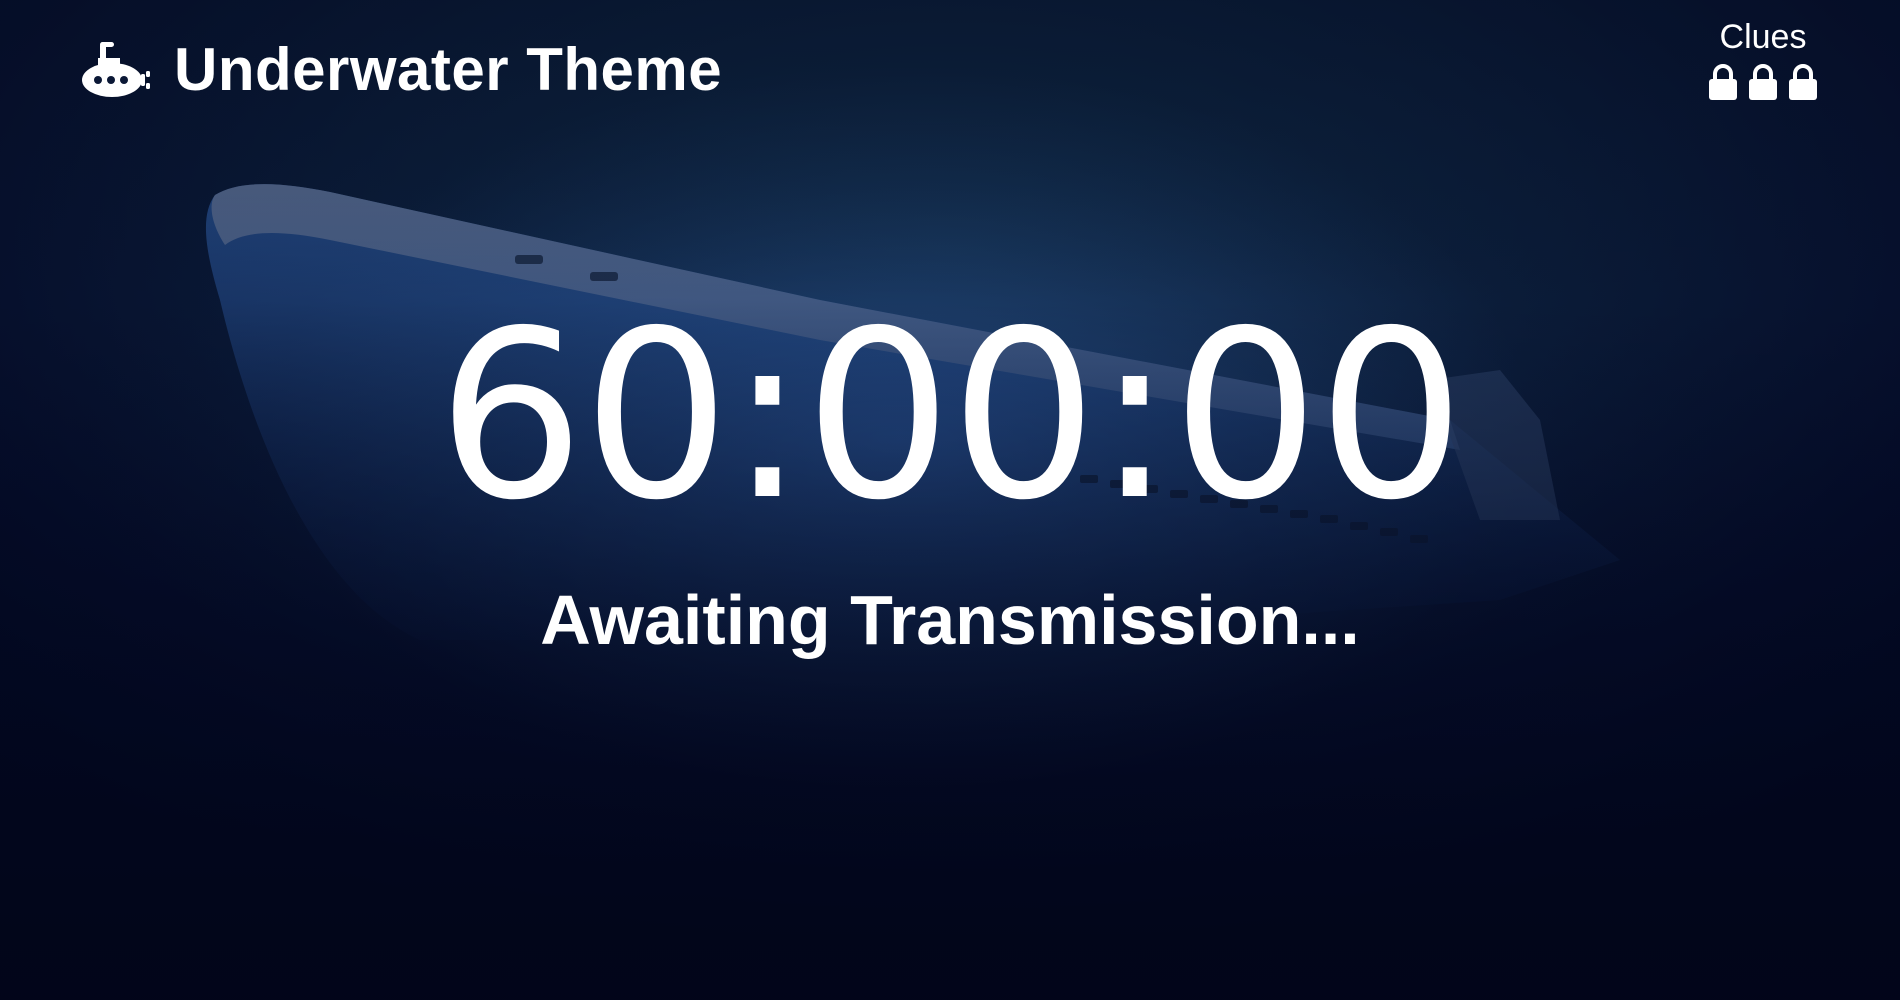 This screenshot has height=1000, width=1900. Describe the element at coordinates (116, 69) in the screenshot. I see `submarine-icon` at that location.